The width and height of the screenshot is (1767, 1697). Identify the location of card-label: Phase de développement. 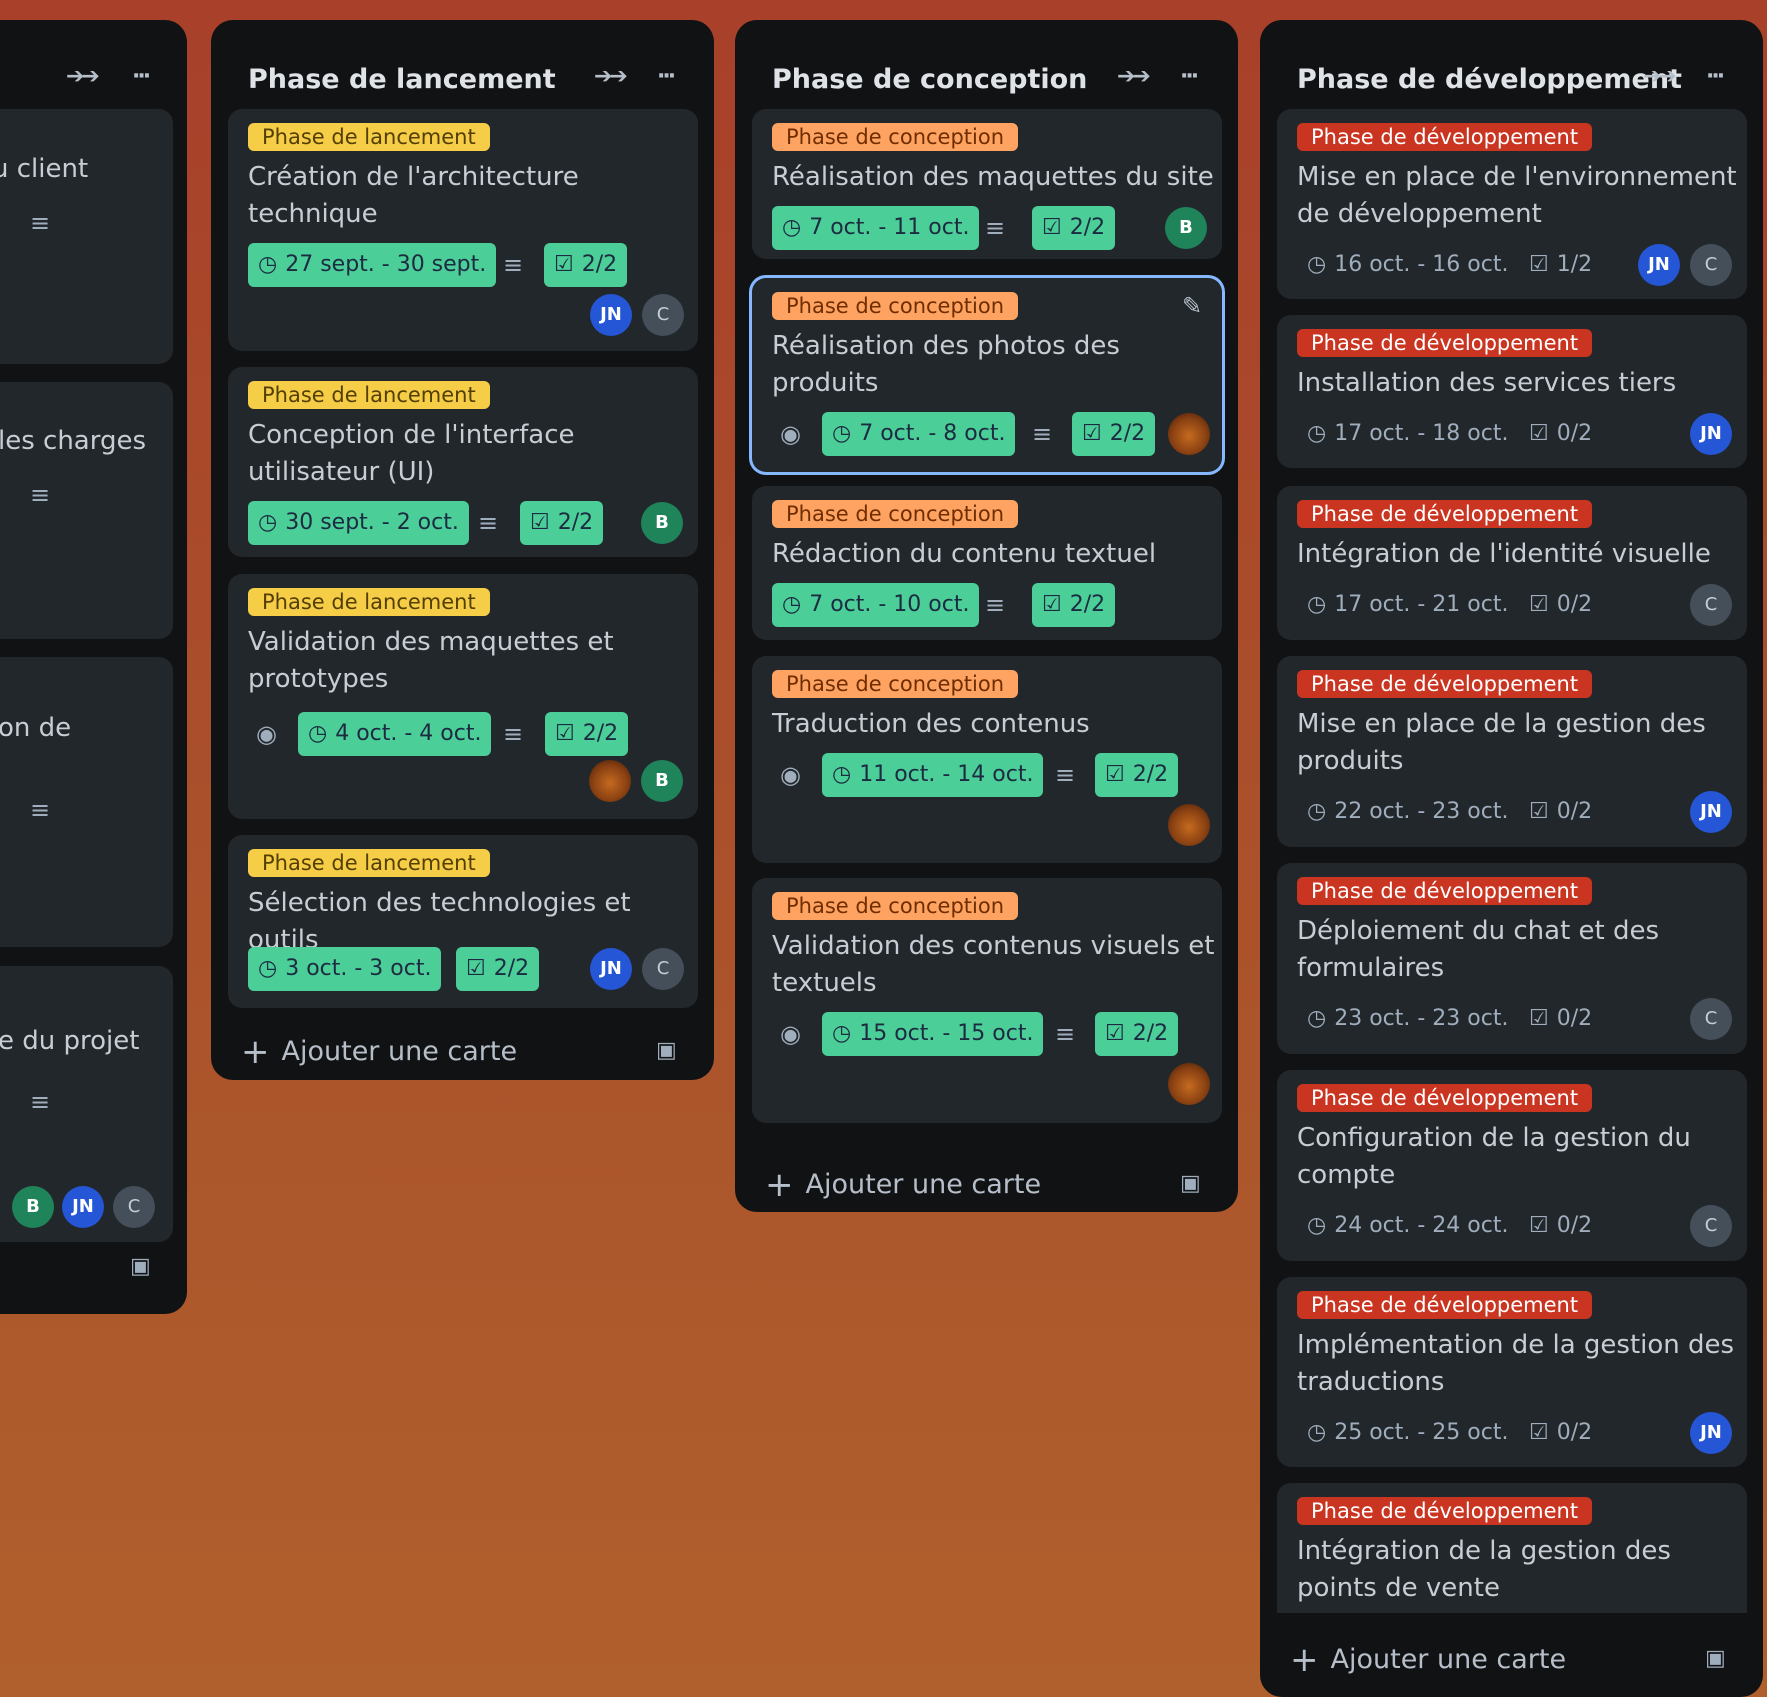
(1445, 1305).